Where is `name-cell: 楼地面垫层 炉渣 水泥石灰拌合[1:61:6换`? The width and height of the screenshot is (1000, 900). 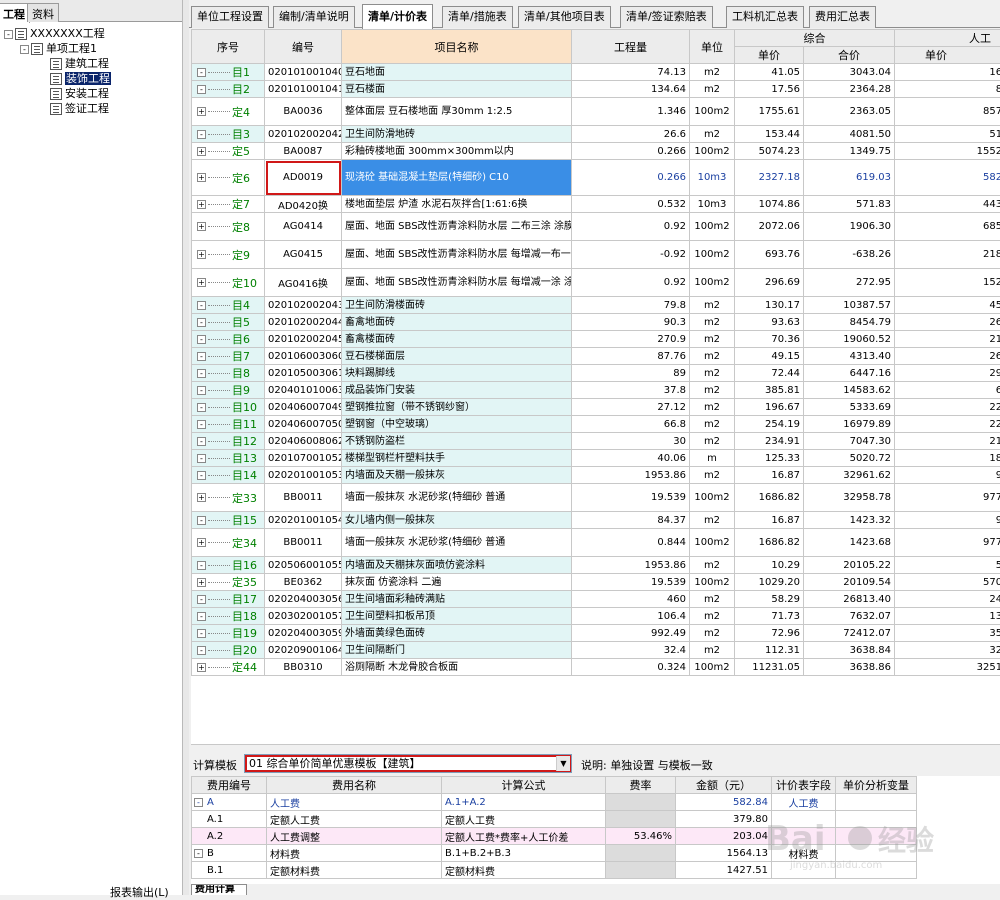
name-cell: 楼地面垫层 炉渣 水泥石灰拌合[1:61:6换 is located at coordinates (457, 204).